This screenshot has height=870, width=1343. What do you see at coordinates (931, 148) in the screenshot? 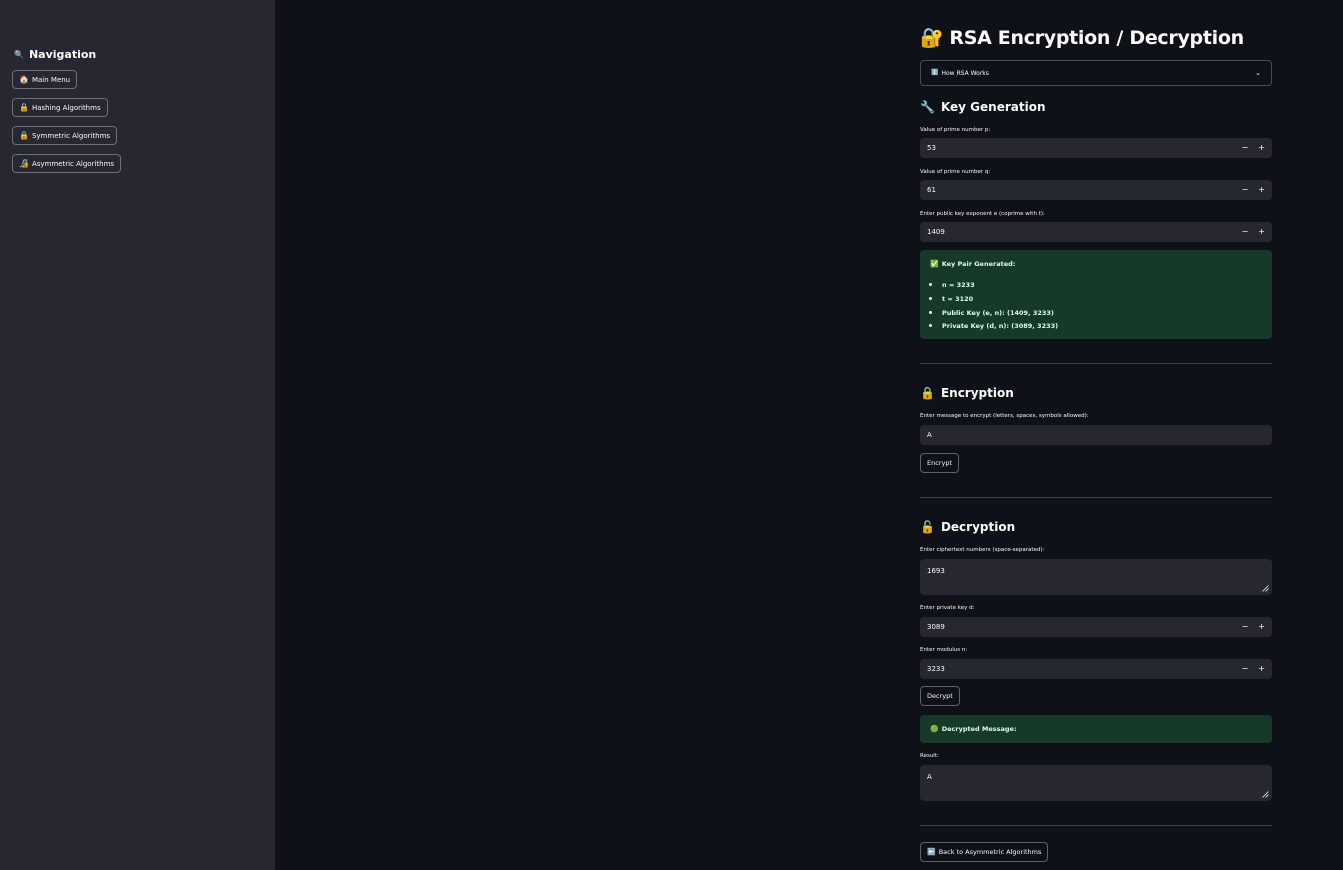
I see `p-value: 53` at bounding box center [931, 148].